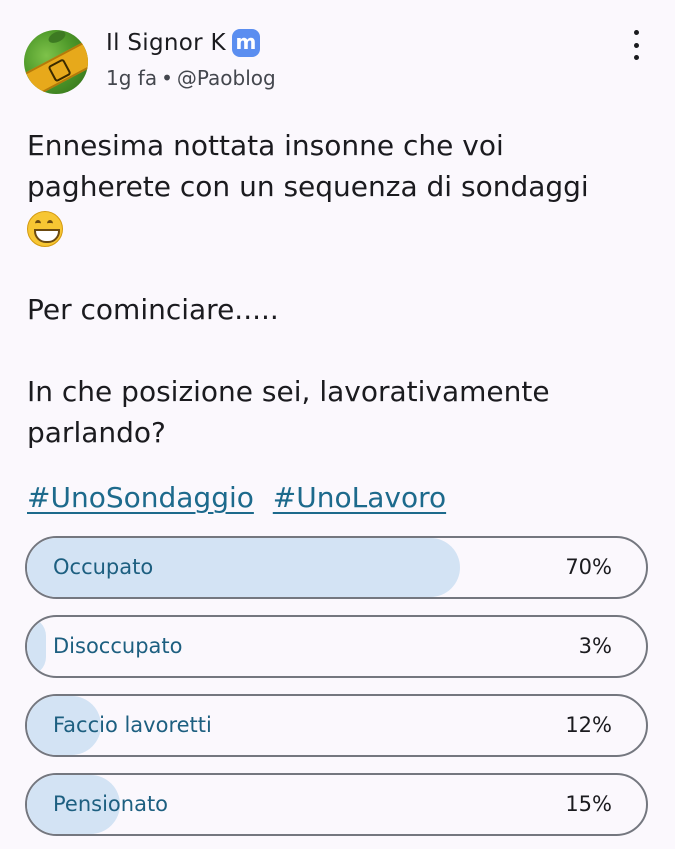 The width and height of the screenshot is (675, 849). Describe the element at coordinates (308, 186) in the screenshot. I see `post-text-line: pagherete con un sequenza di sondaggi` at that location.